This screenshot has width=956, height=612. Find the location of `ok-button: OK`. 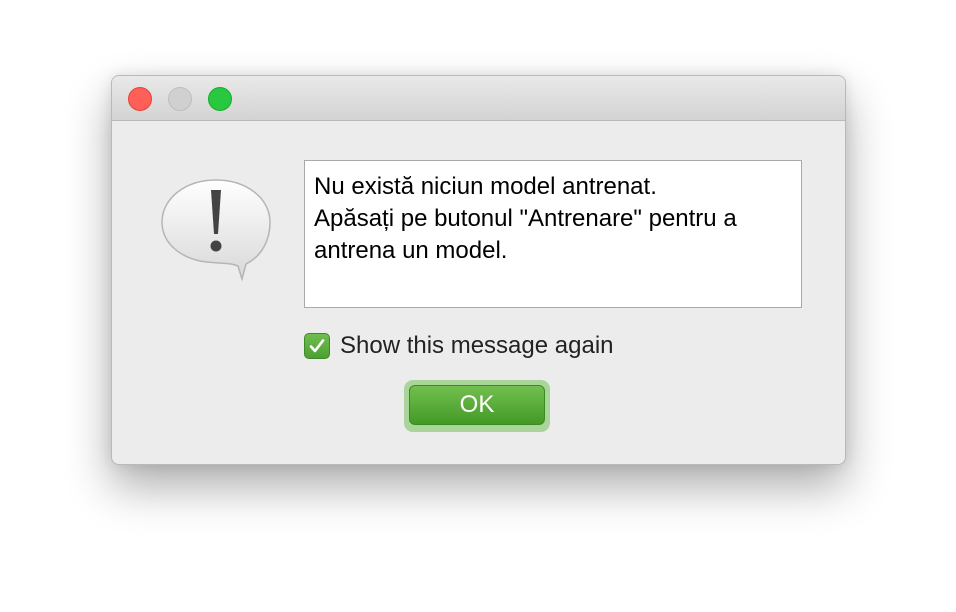

ok-button: OK is located at coordinates (477, 405).